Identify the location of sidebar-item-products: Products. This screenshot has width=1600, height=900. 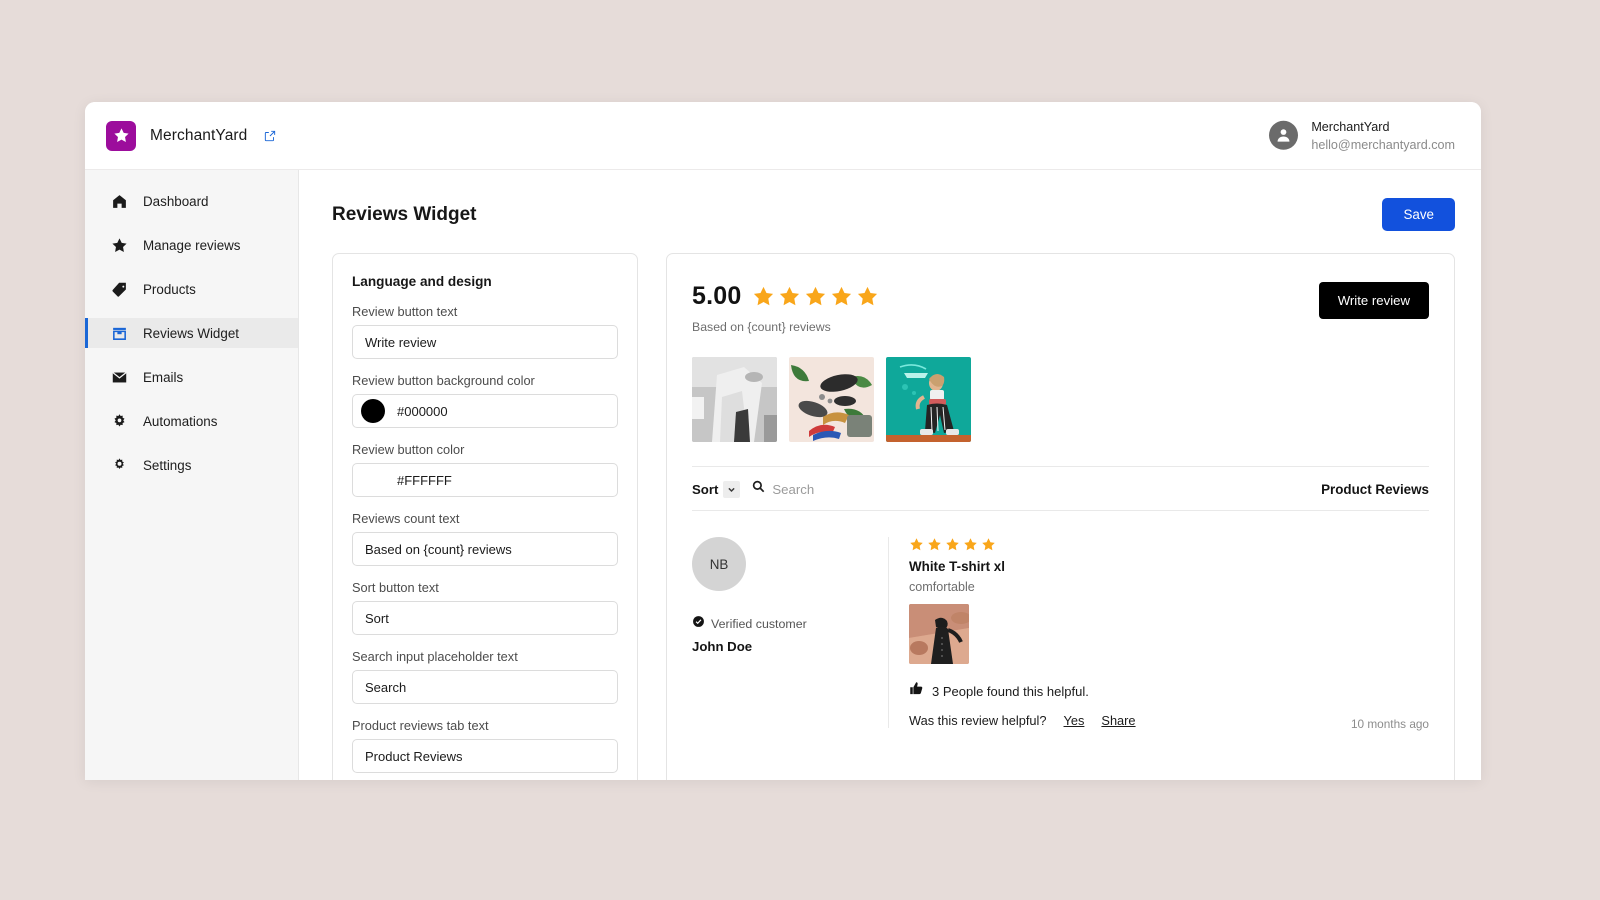
(191, 289).